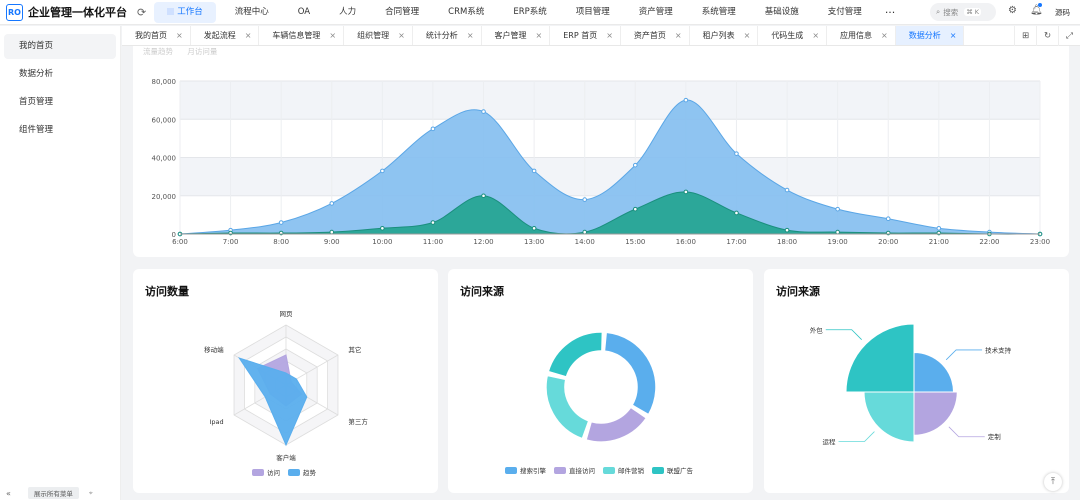 This screenshot has height=500, width=1080. I want to click on tab-label: 客户管理, so click(510, 35).